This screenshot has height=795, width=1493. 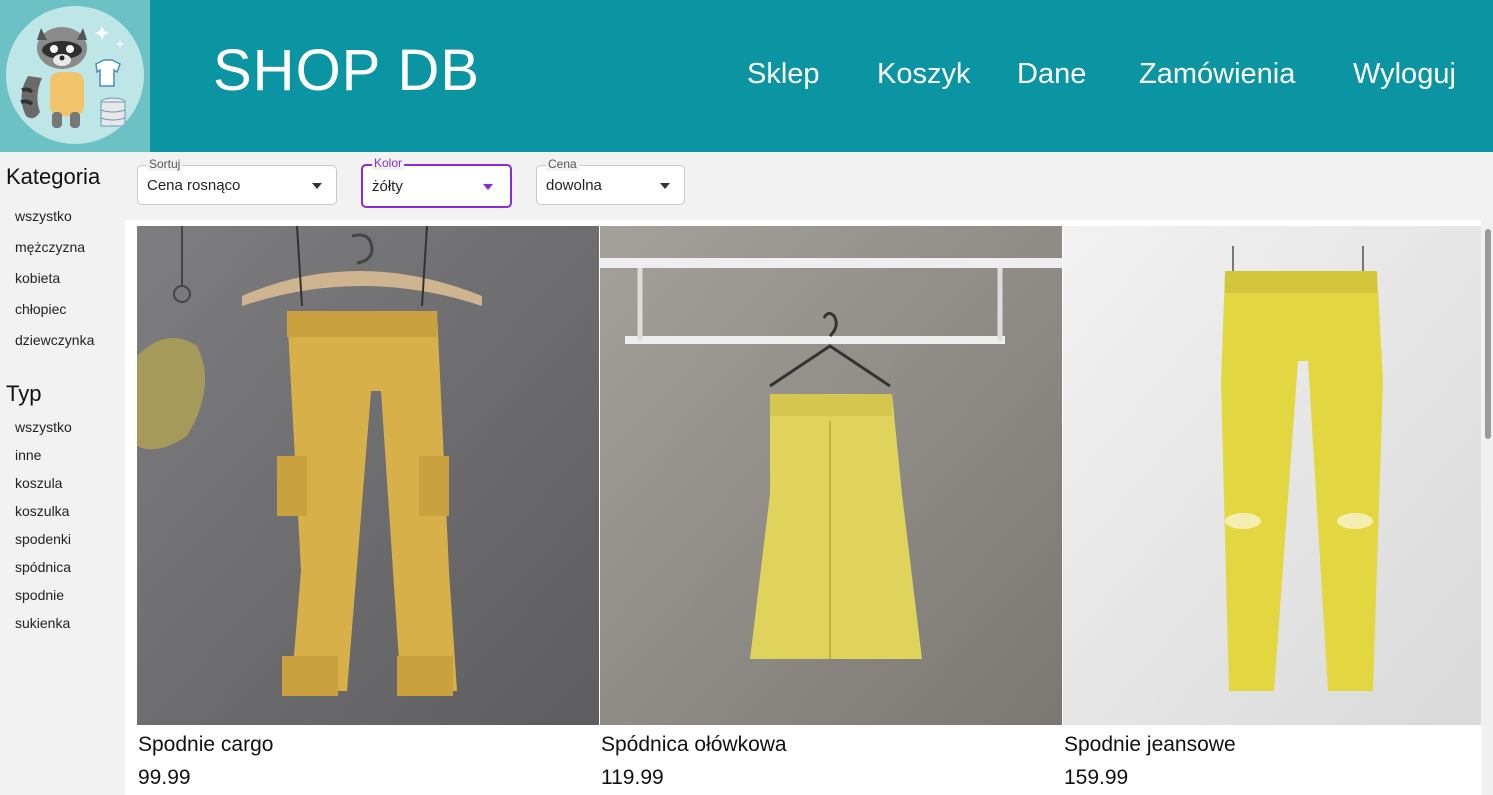 What do you see at coordinates (165, 164) in the screenshot?
I see `sort-label: Sortuj` at bounding box center [165, 164].